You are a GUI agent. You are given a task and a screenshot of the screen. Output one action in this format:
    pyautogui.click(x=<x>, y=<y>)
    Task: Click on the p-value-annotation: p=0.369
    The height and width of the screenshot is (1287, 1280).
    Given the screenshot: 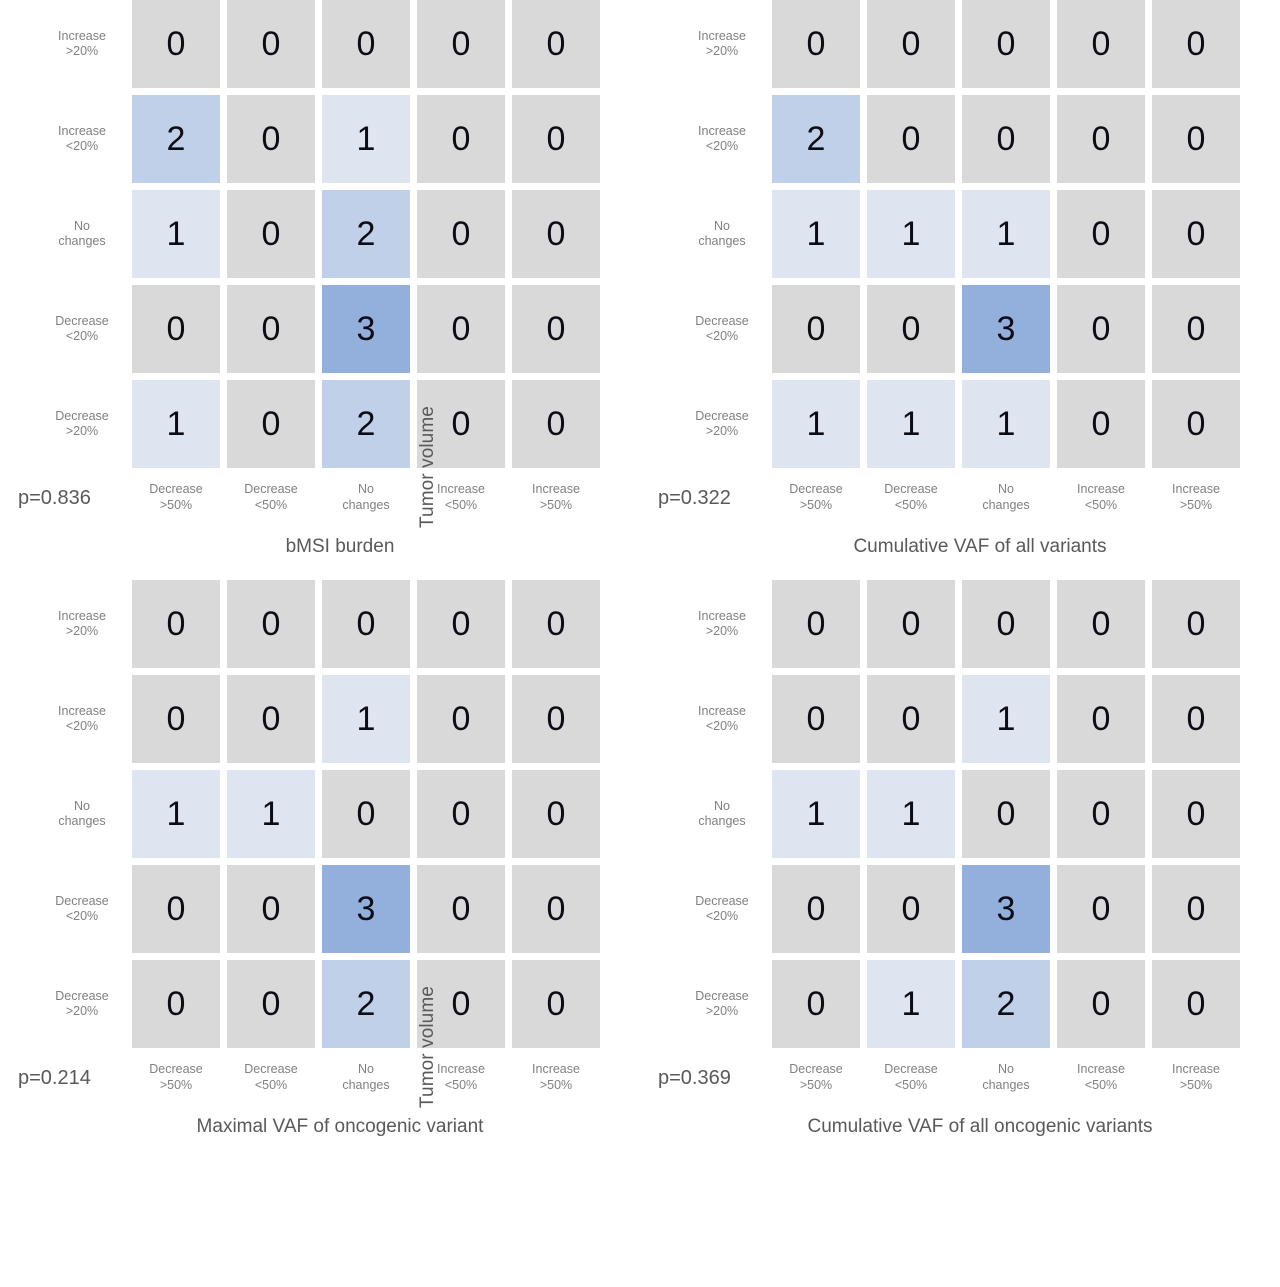 What is the action you would take?
    pyautogui.click(x=694, y=1078)
    